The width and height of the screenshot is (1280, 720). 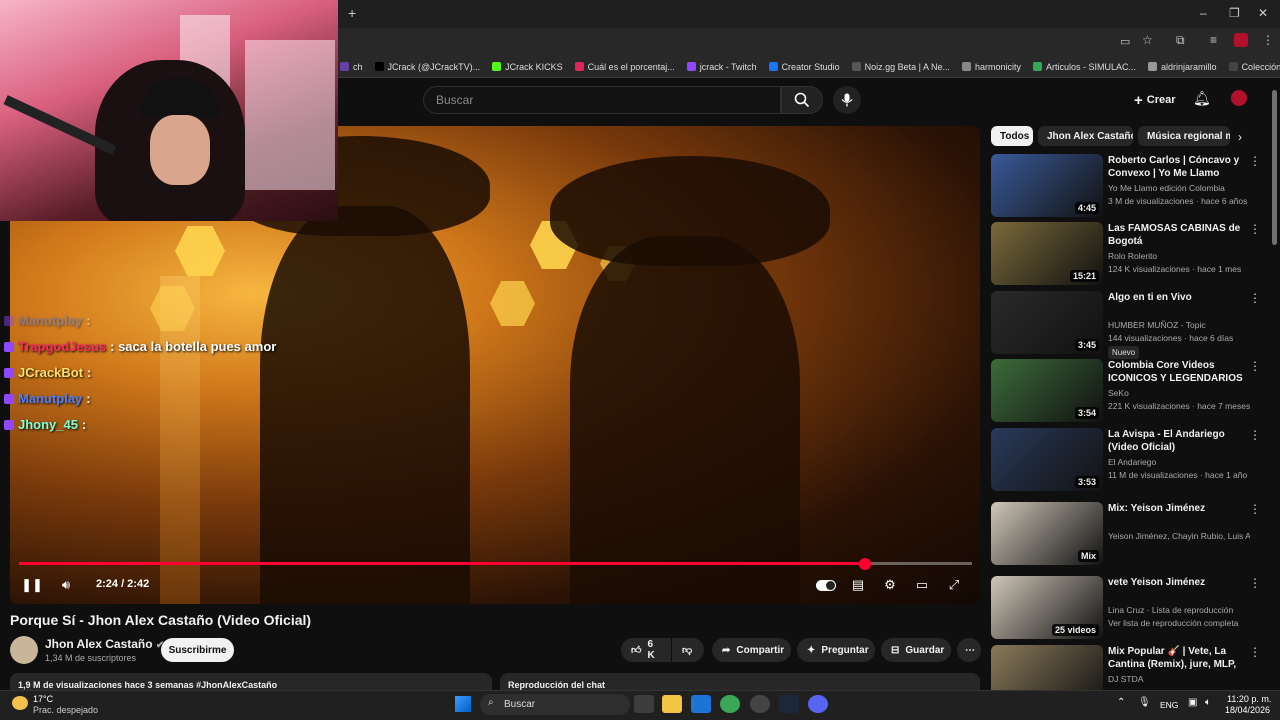 What do you see at coordinates (1234, 13) in the screenshot?
I see `maximize-icon: ❐` at bounding box center [1234, 13].